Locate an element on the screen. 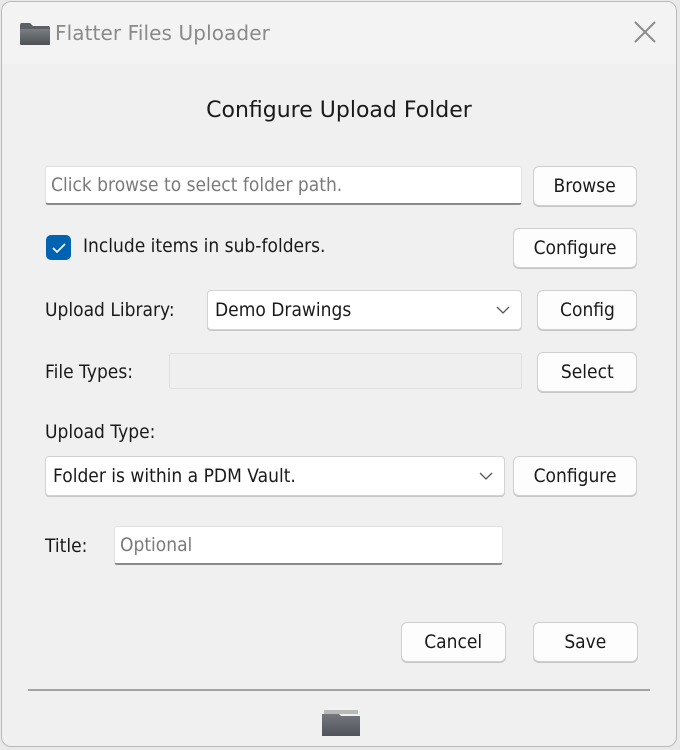  upload-library-value: Demo Drawings is located at coordinates (283, 310).